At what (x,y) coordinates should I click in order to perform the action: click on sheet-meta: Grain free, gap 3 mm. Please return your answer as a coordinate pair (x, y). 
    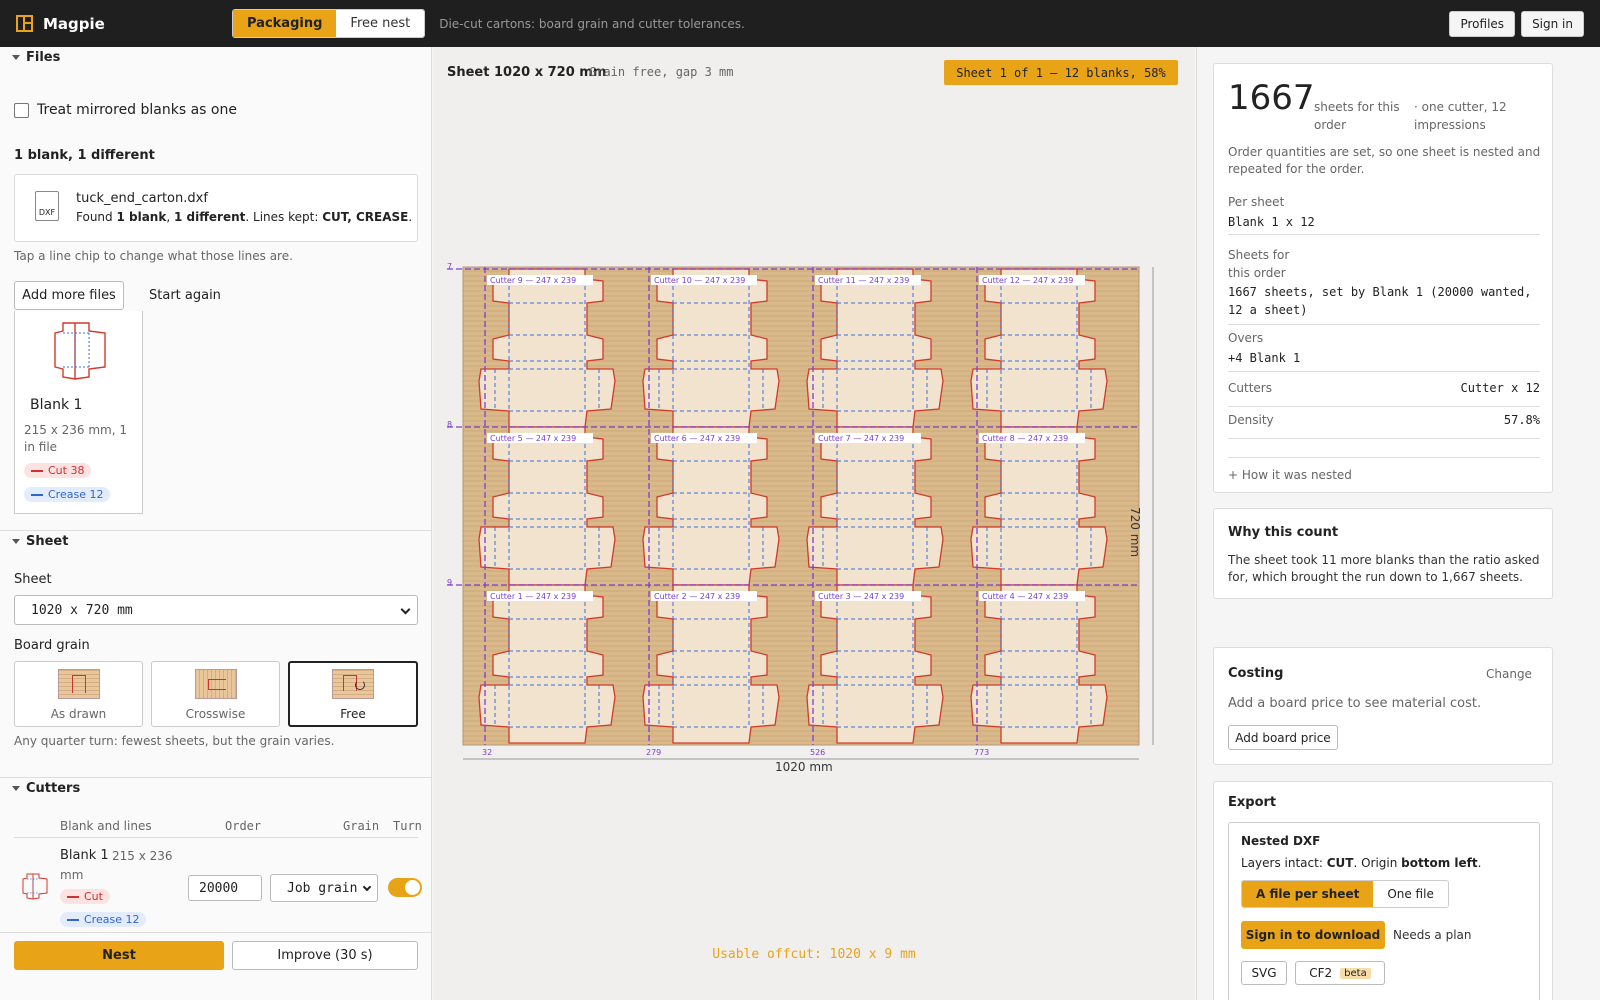
    Looking at the image, I should click on (661, 72).